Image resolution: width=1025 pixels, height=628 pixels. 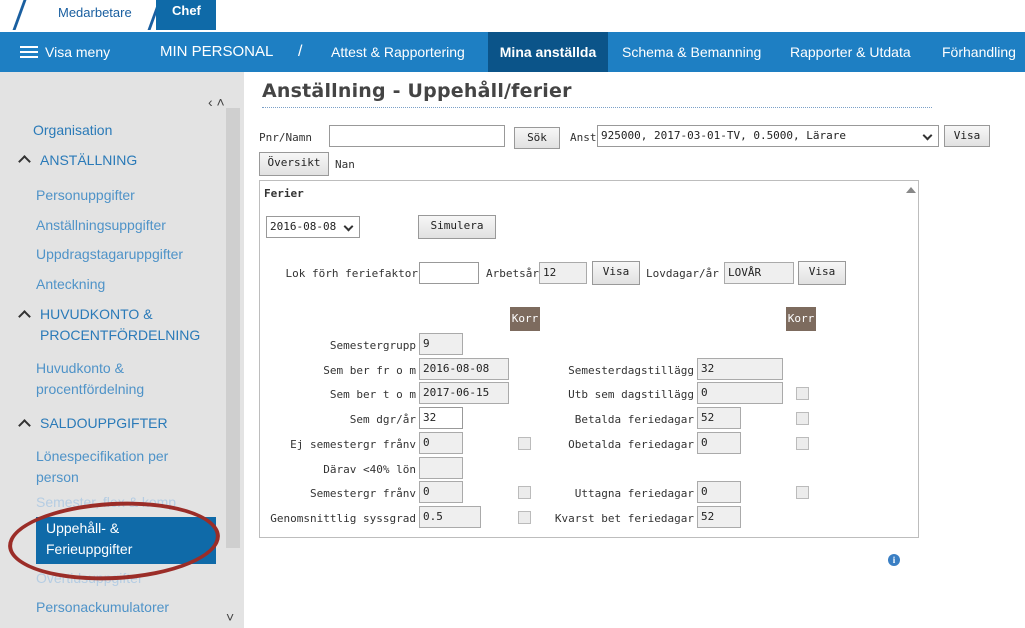 What do you see at coordinates (563, 273) in the screenshot?
I see `arbetsar-input: 12` at bounding box center [563, 273].